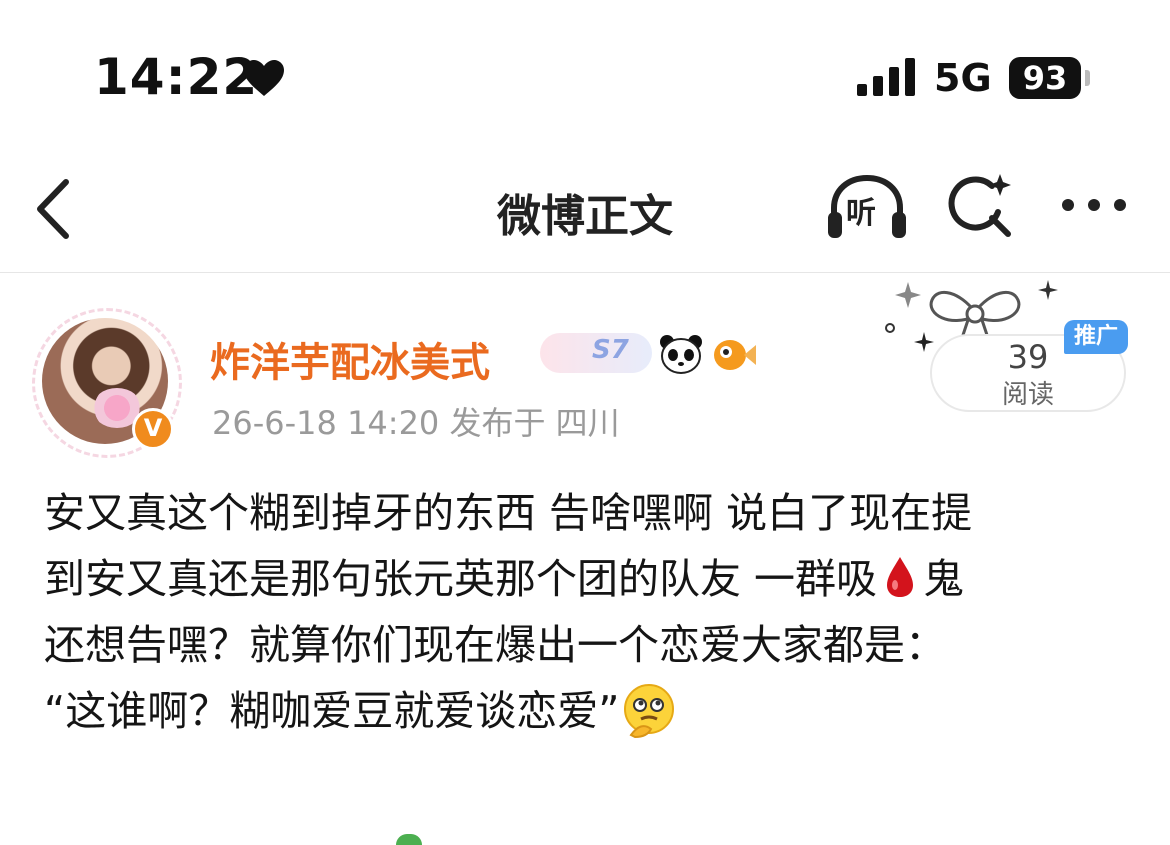 The height and width of the screenshot is (845, 1170). Describe the element at coordinates (649, 711) in the screenshot. I see `thinking-face-icon` at that location.